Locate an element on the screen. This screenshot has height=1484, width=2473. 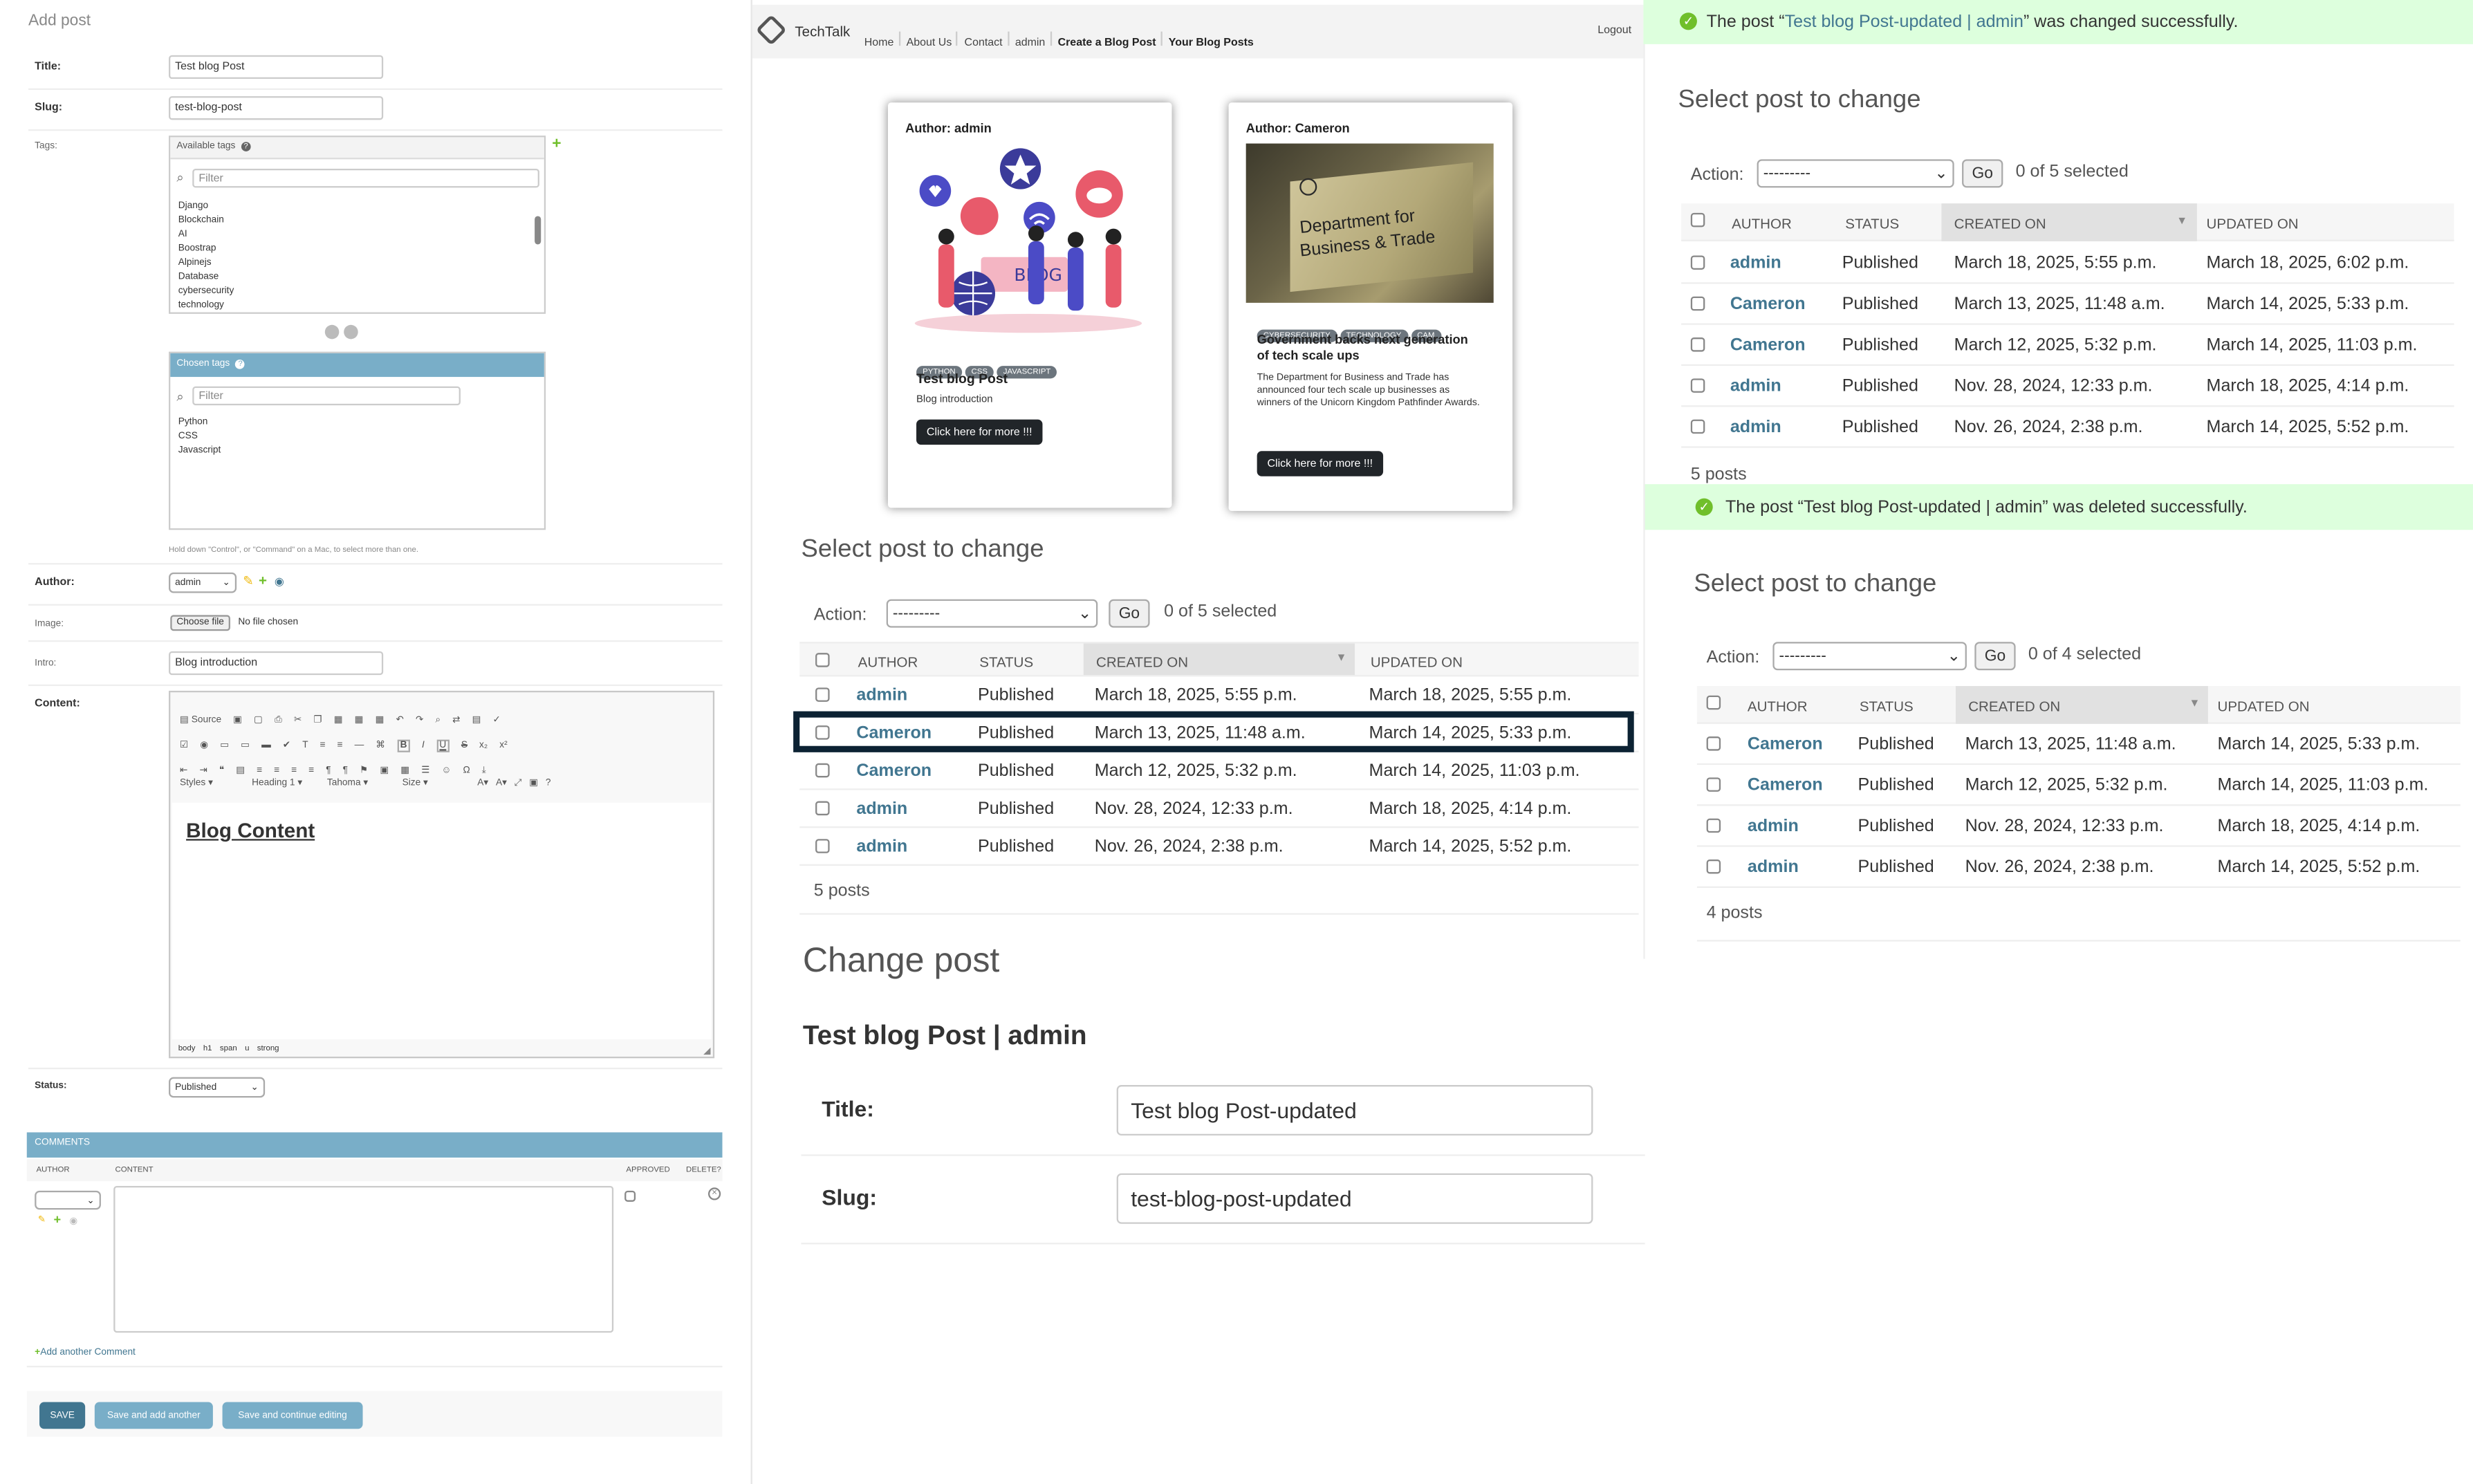
format-combo: Heading 1 ▾ is located at coordinates (288, 783).